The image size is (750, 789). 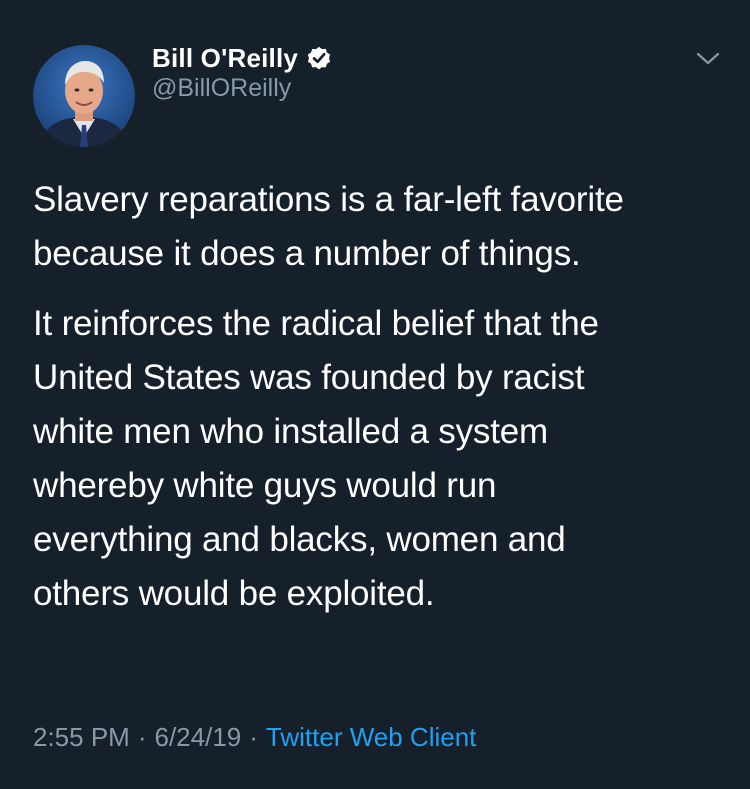 I want to click on avatar-photo, so click(x=84, y=96).